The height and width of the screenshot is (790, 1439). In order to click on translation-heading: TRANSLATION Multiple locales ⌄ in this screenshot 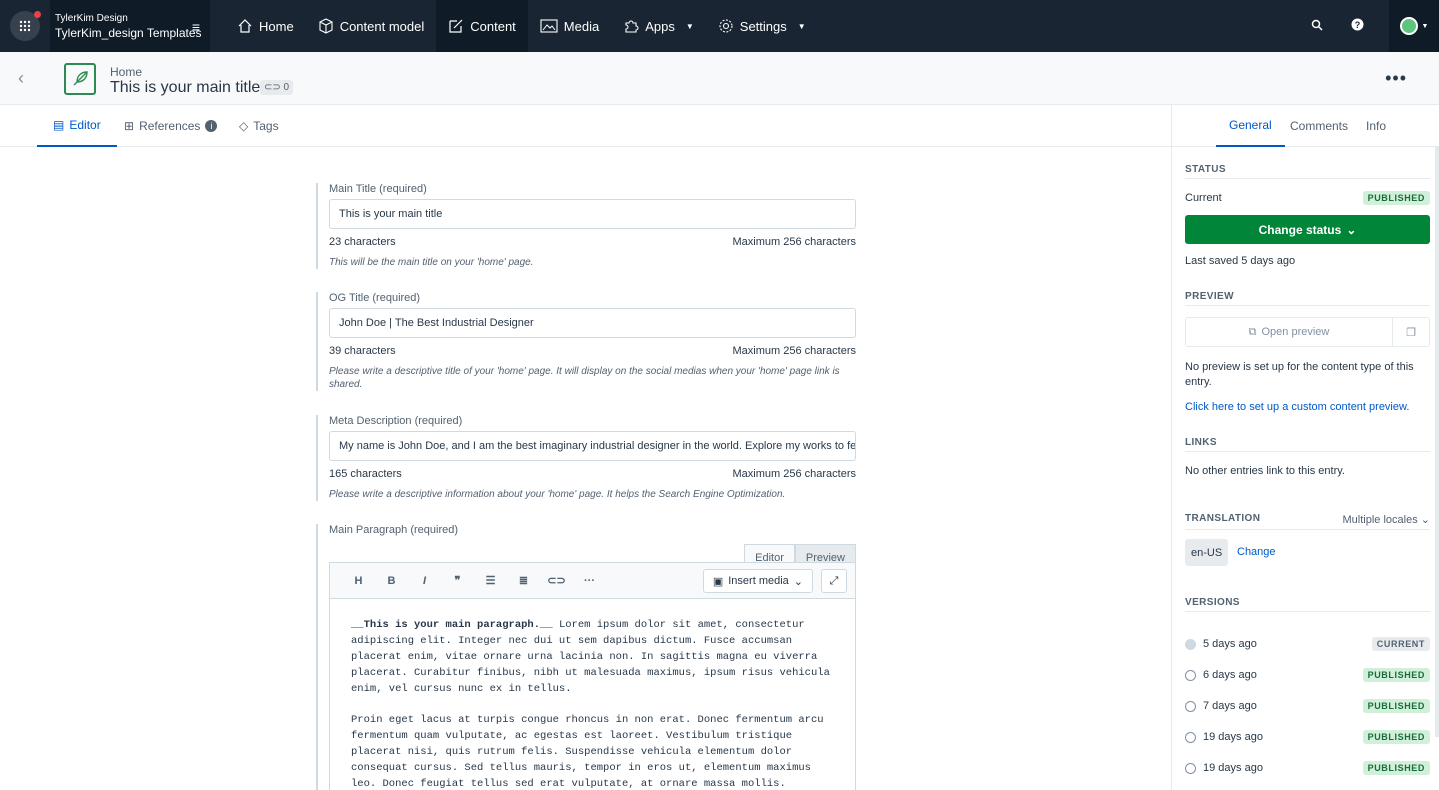, I will do `click(1307, 521)`.